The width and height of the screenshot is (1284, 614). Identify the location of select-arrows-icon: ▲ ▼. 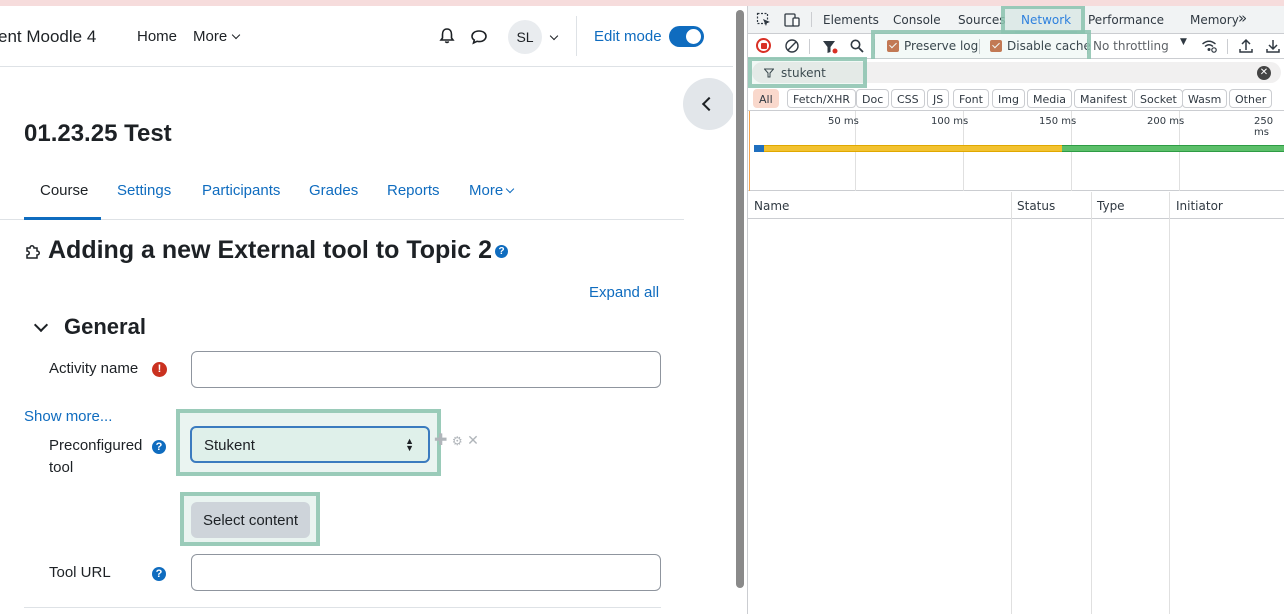
(409, 444).